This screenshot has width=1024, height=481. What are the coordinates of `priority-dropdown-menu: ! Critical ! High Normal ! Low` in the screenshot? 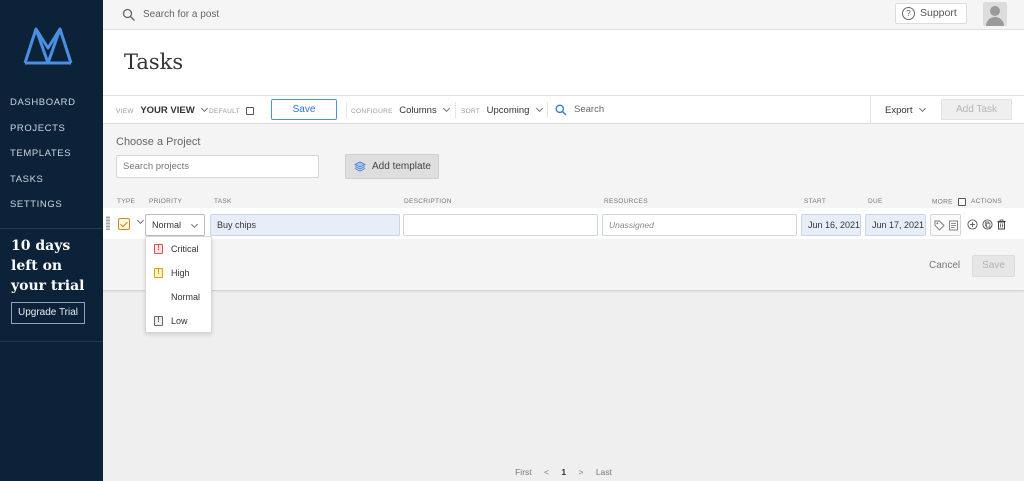 It's located at (178, 284).